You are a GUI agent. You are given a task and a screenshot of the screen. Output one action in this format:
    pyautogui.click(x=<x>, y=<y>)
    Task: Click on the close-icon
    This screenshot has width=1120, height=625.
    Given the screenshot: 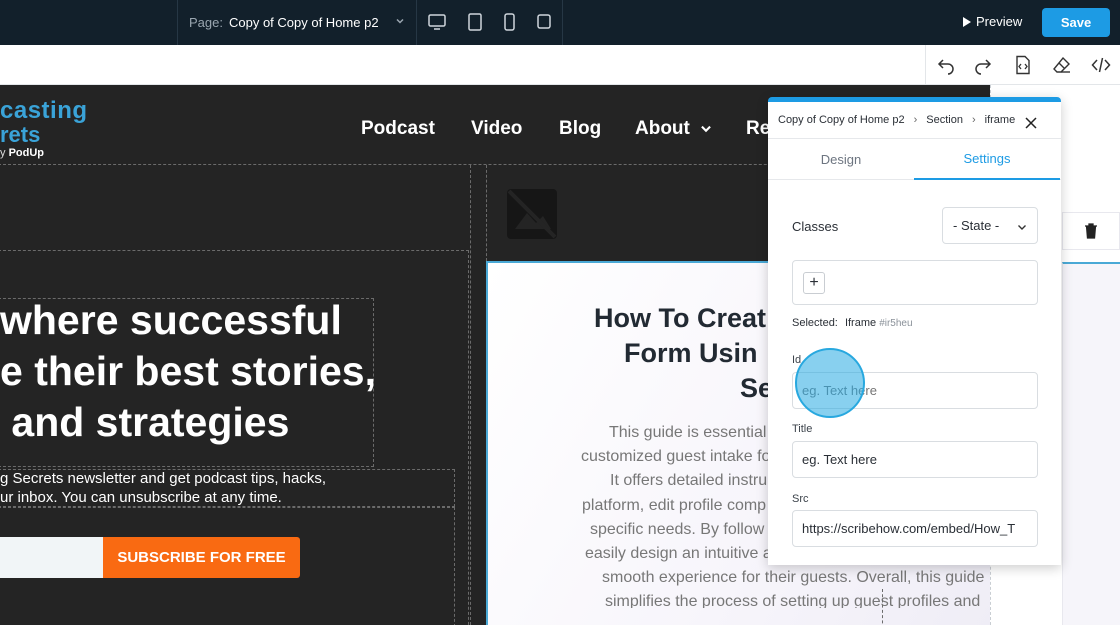 What is the action you would take?
    pyautogui.click(x=1031, y=123)
    